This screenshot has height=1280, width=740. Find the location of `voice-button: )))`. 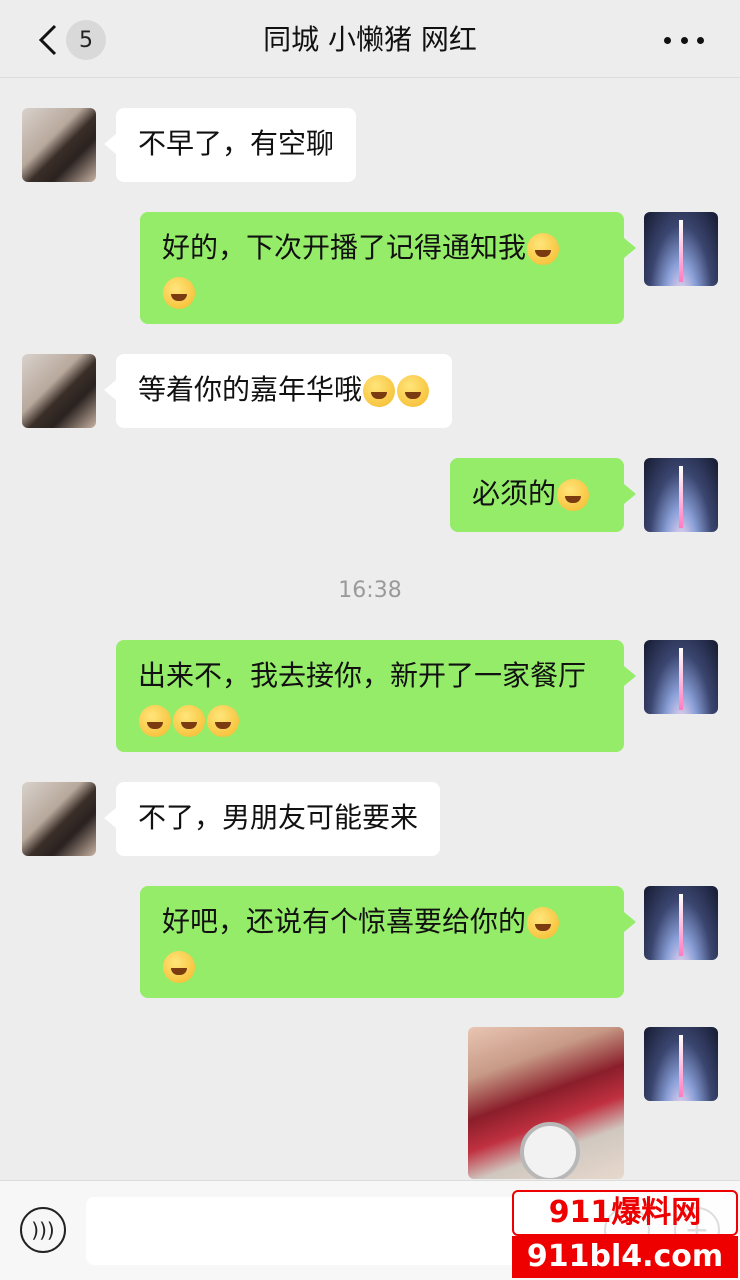

voice-button: ))) is located at coordinates (43, 1230).